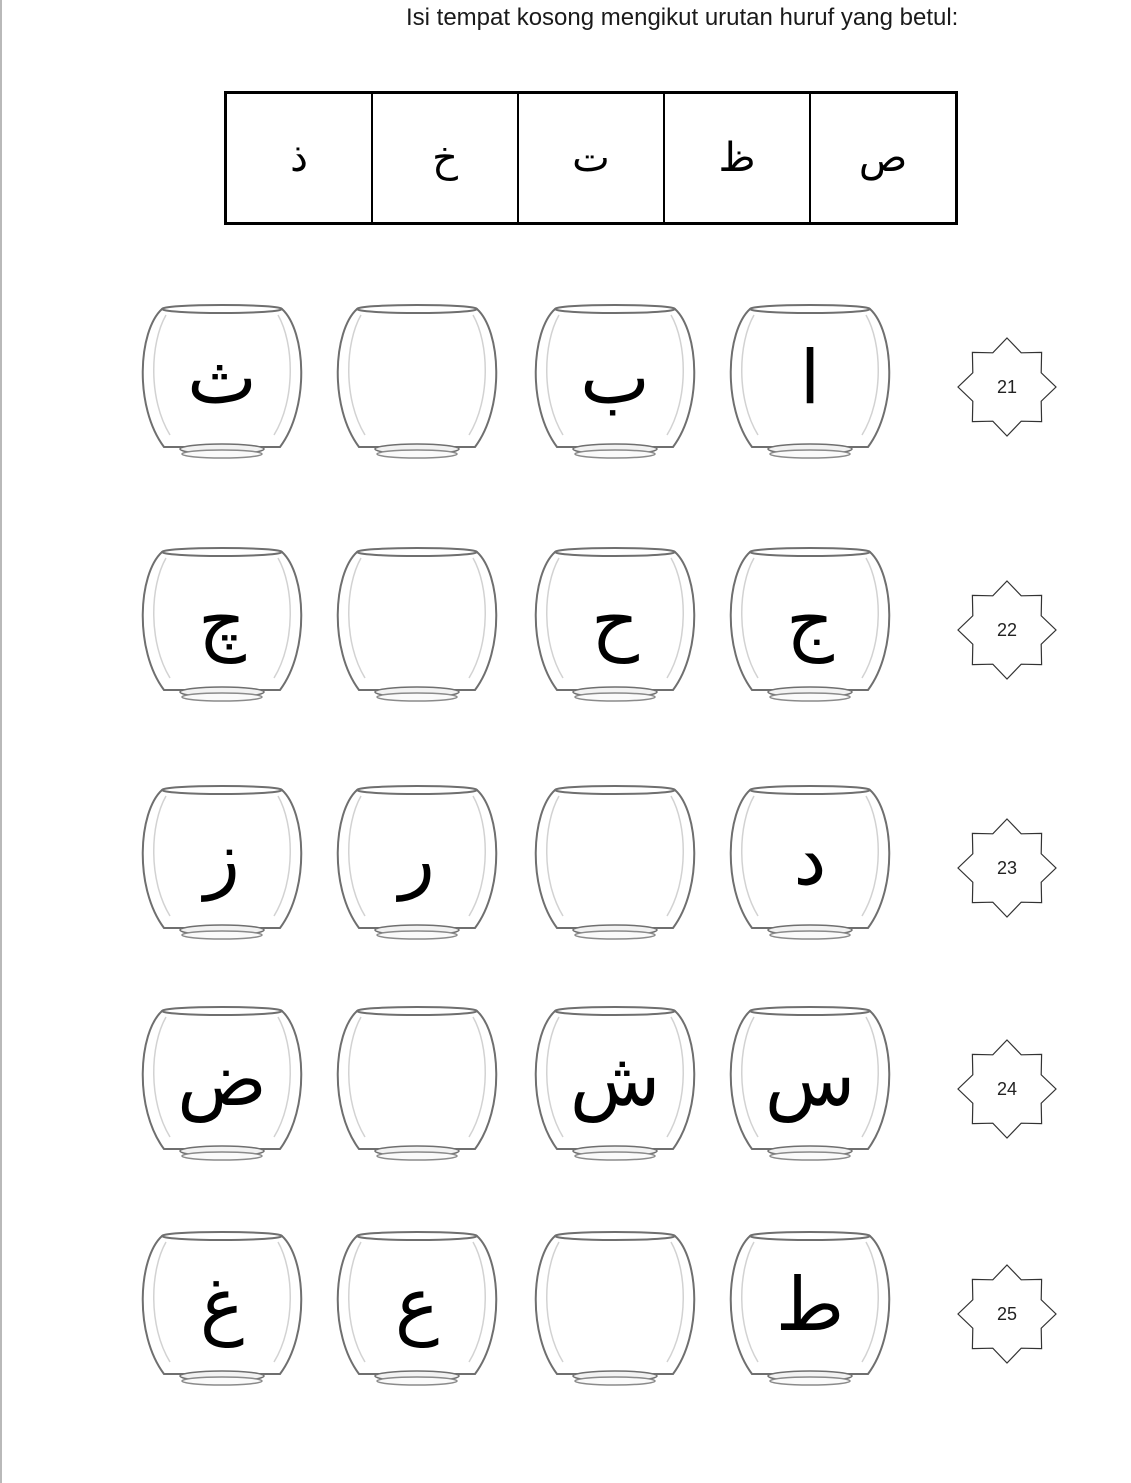  I want to click on fishbowl: چ, so click(222, 626).